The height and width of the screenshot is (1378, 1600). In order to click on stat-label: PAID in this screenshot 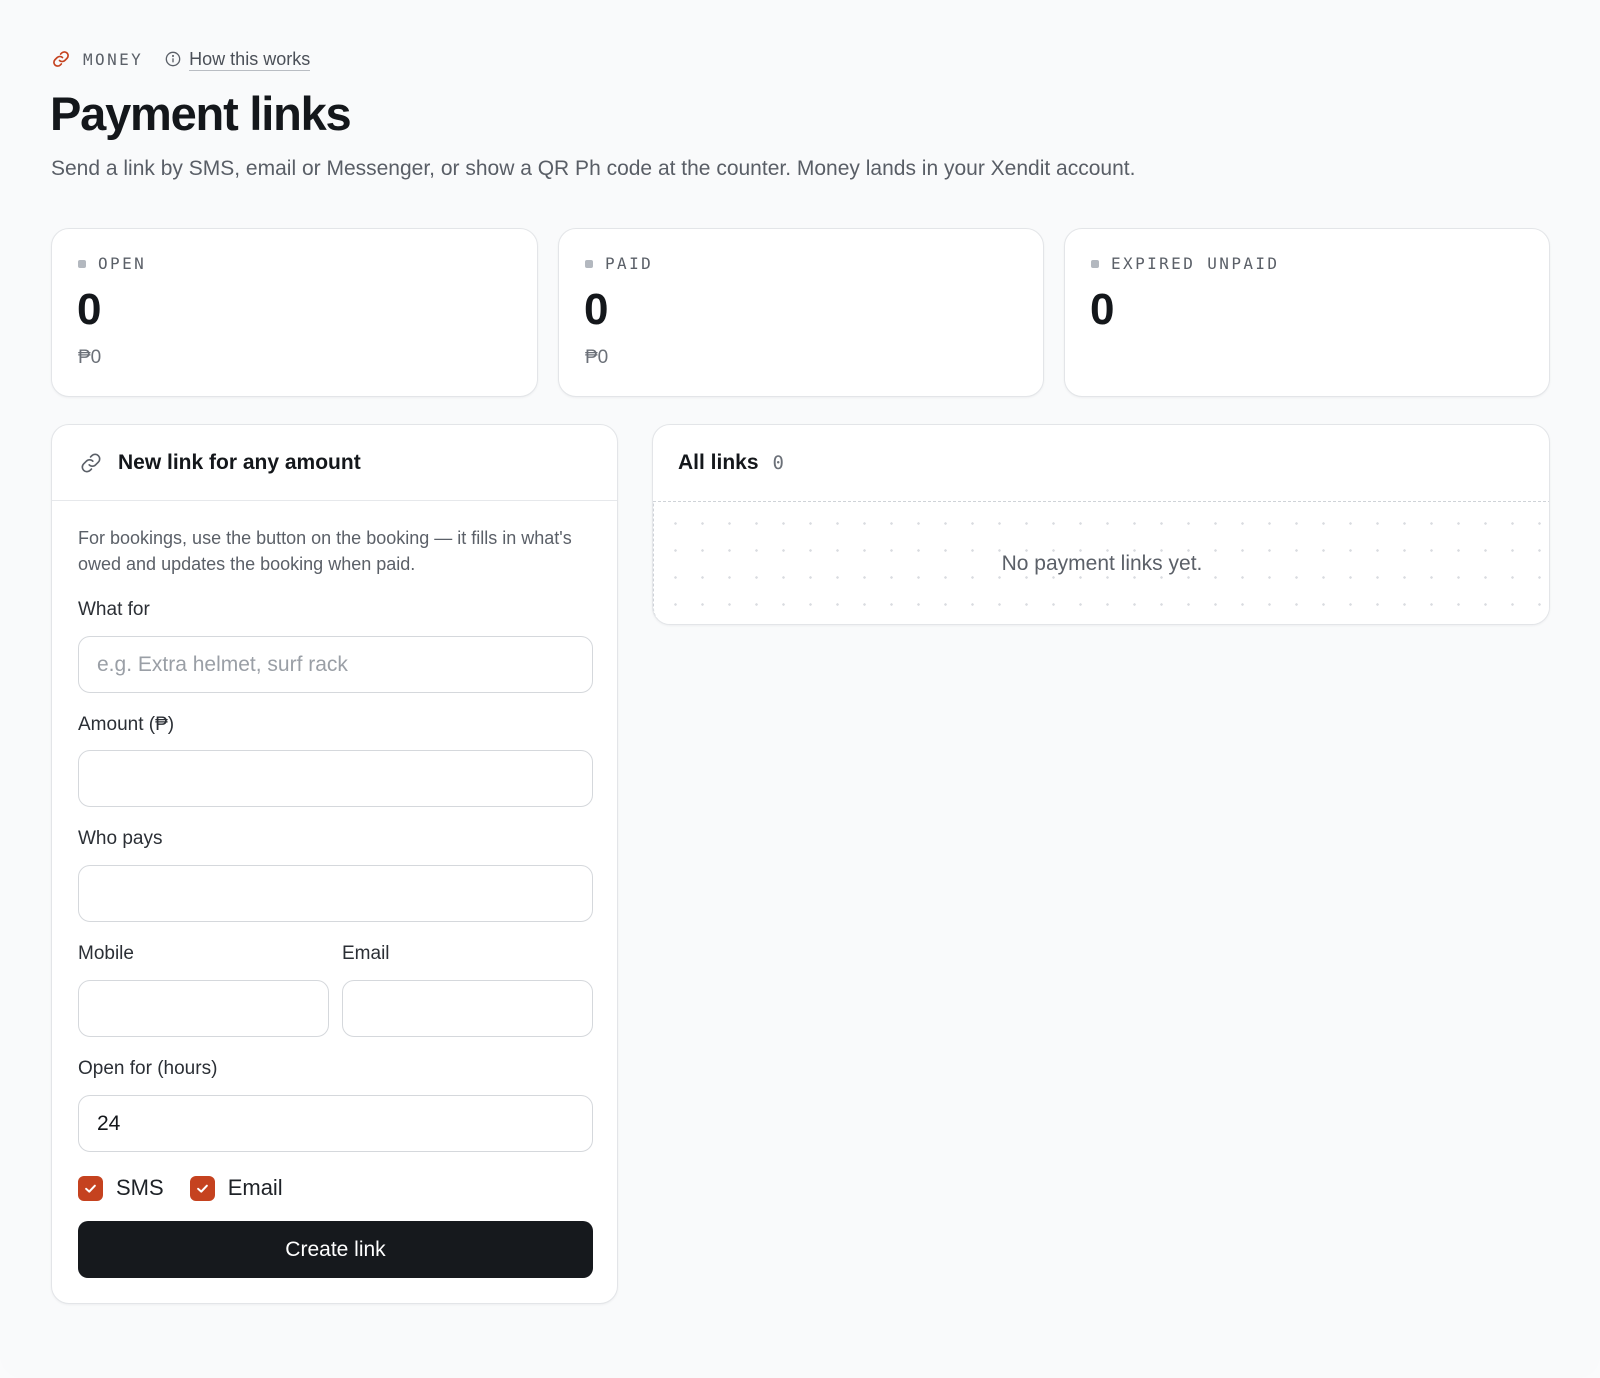, I will do `click(629, 263)`.